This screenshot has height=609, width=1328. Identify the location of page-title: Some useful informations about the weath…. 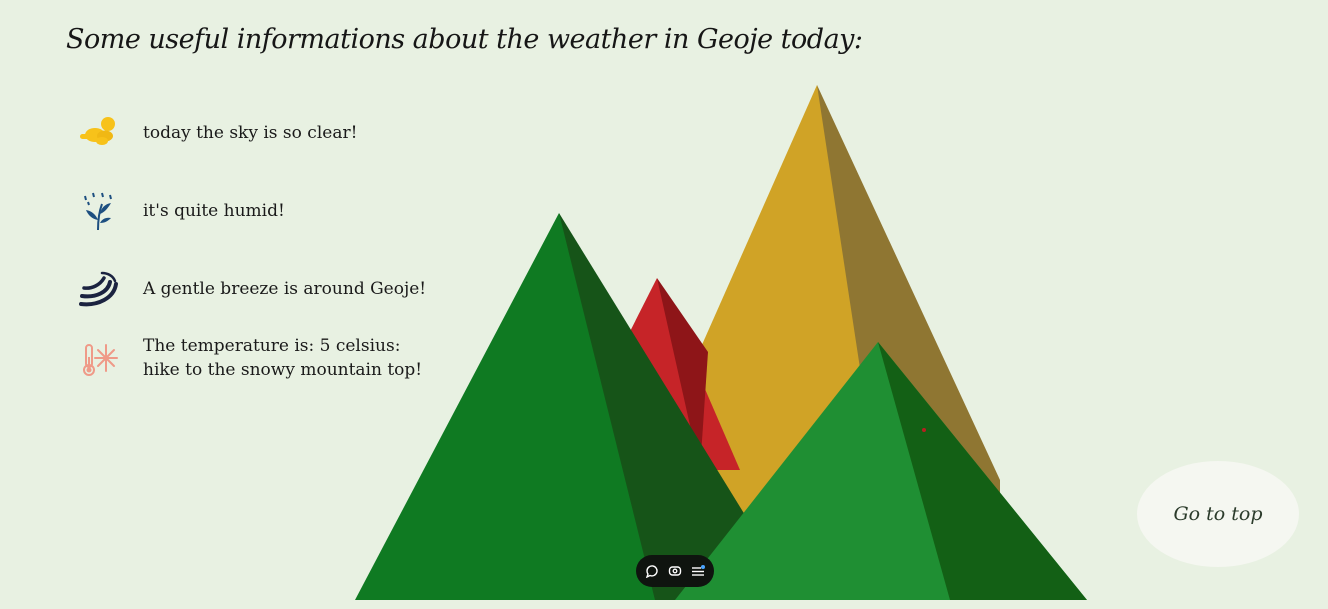
(464, 39).